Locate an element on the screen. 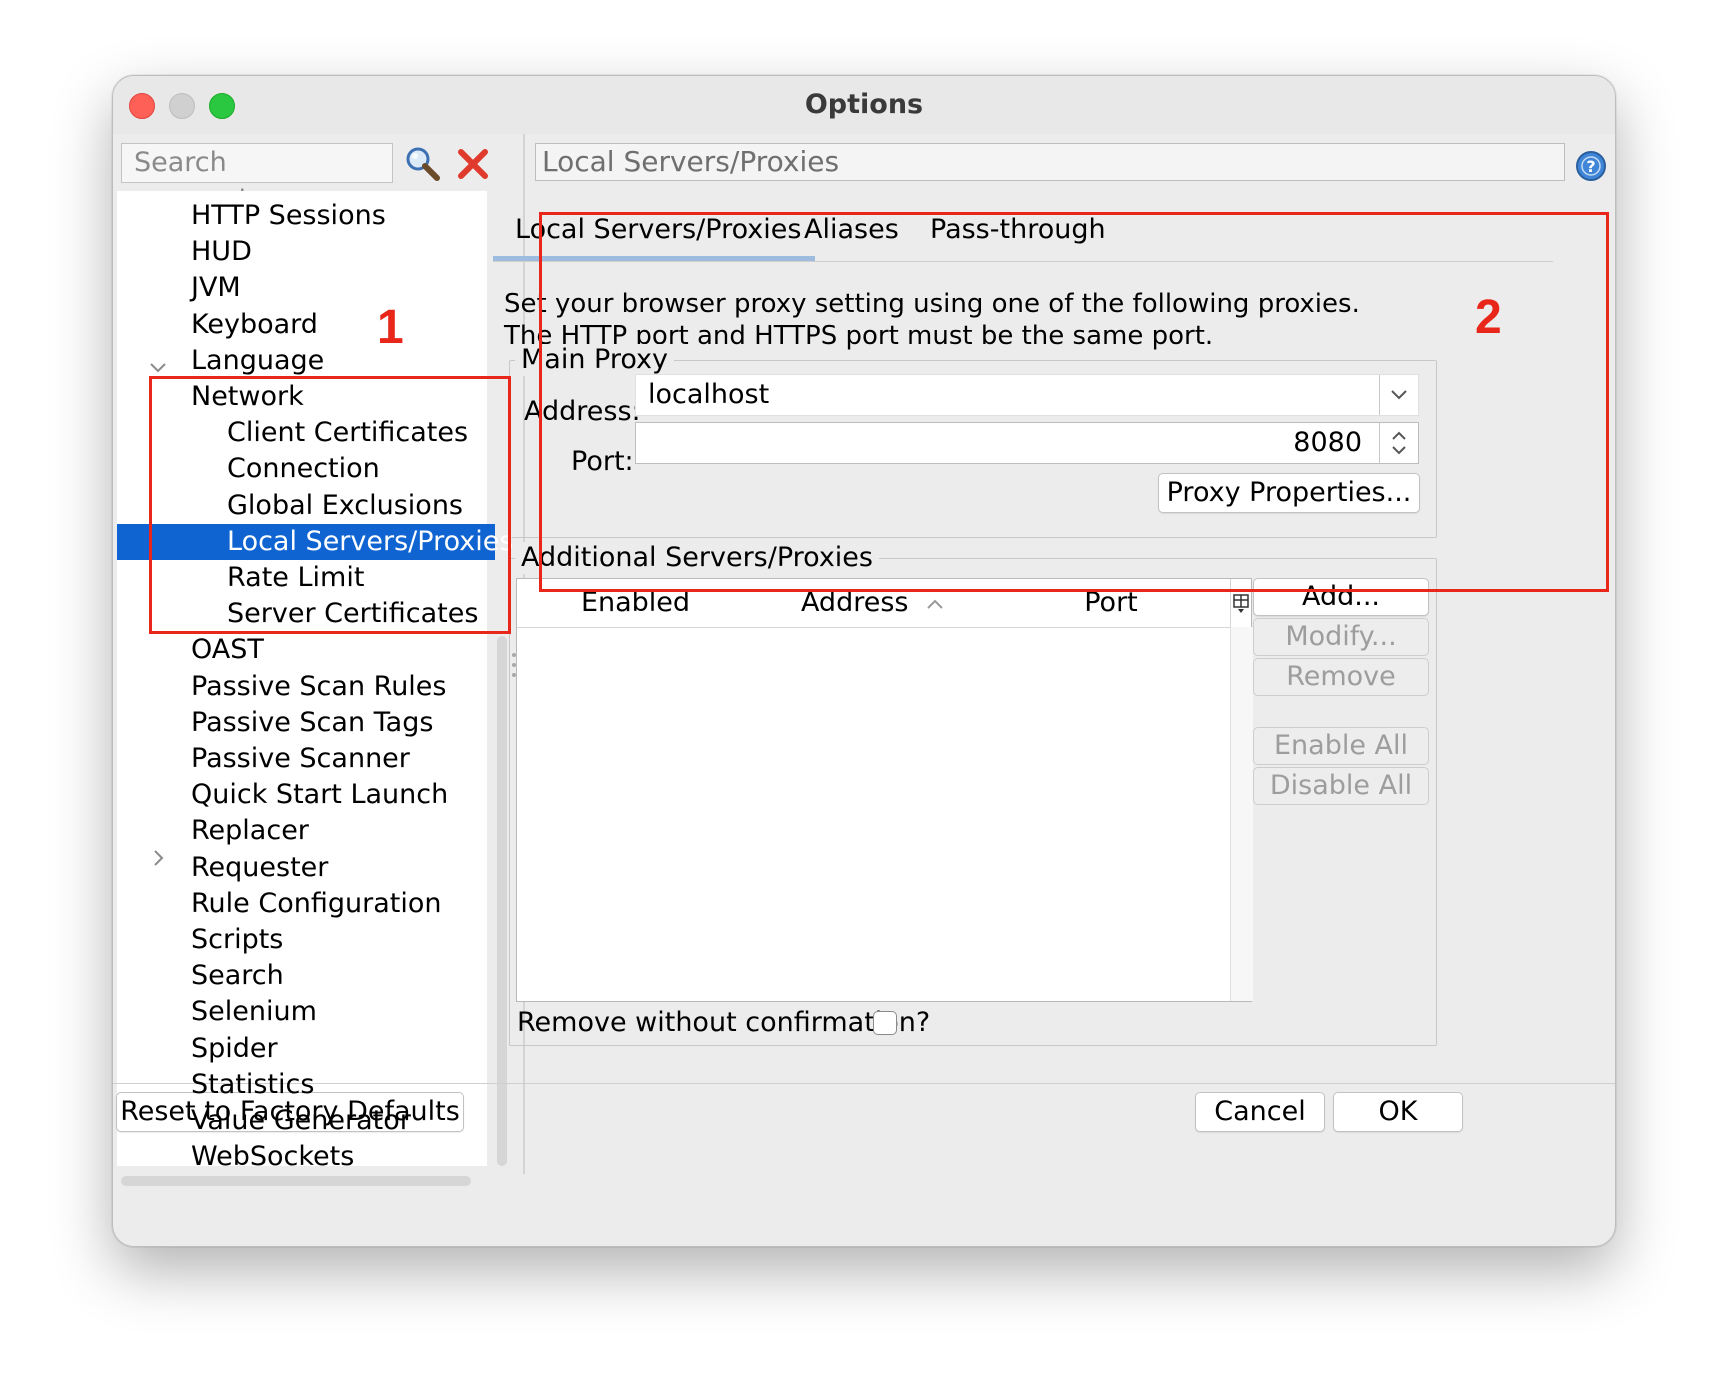  title-bar: Options is located at coordinates (864, 105).